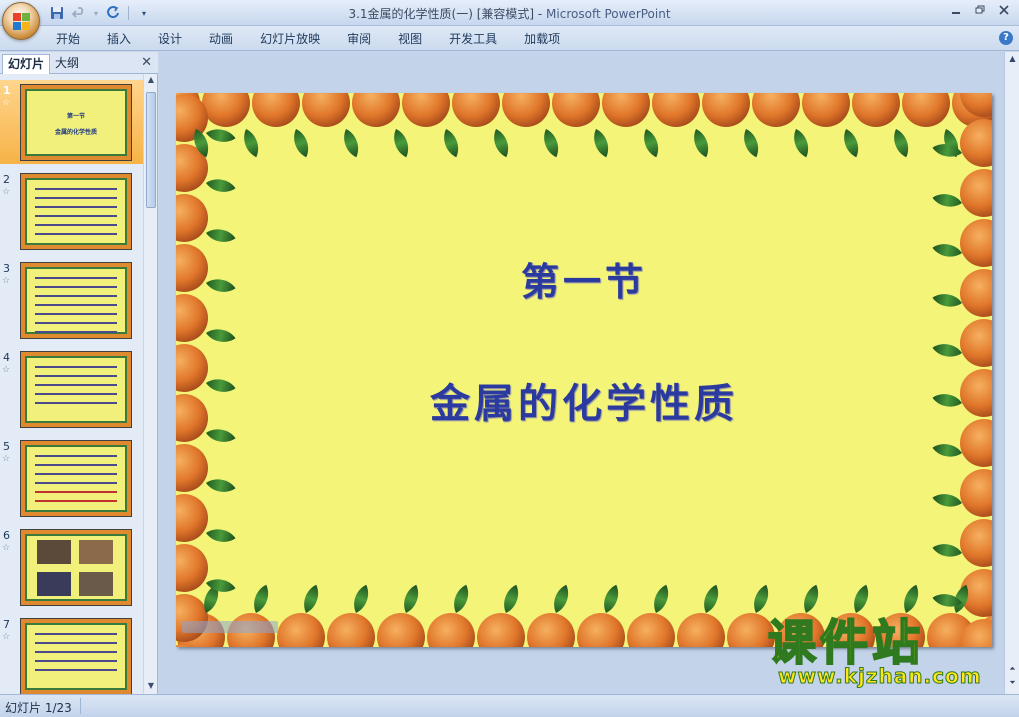  Describe the element at coordinates (584, 400) in the screenshot. I see `slide-subtitle: 金属的化学性质` at that location.